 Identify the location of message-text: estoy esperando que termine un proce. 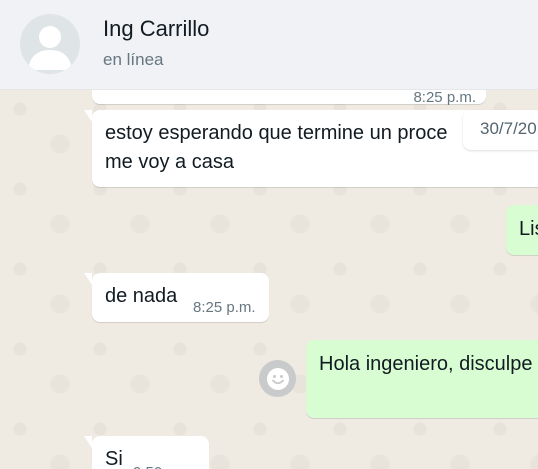
(276, 133).